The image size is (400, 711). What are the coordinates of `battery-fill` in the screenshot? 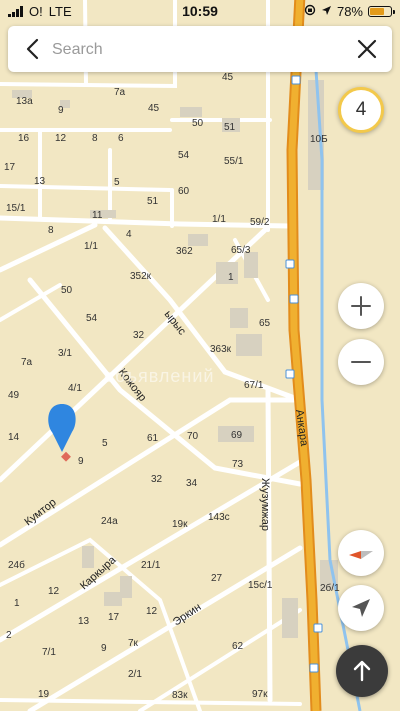 It's located at (377, 11).